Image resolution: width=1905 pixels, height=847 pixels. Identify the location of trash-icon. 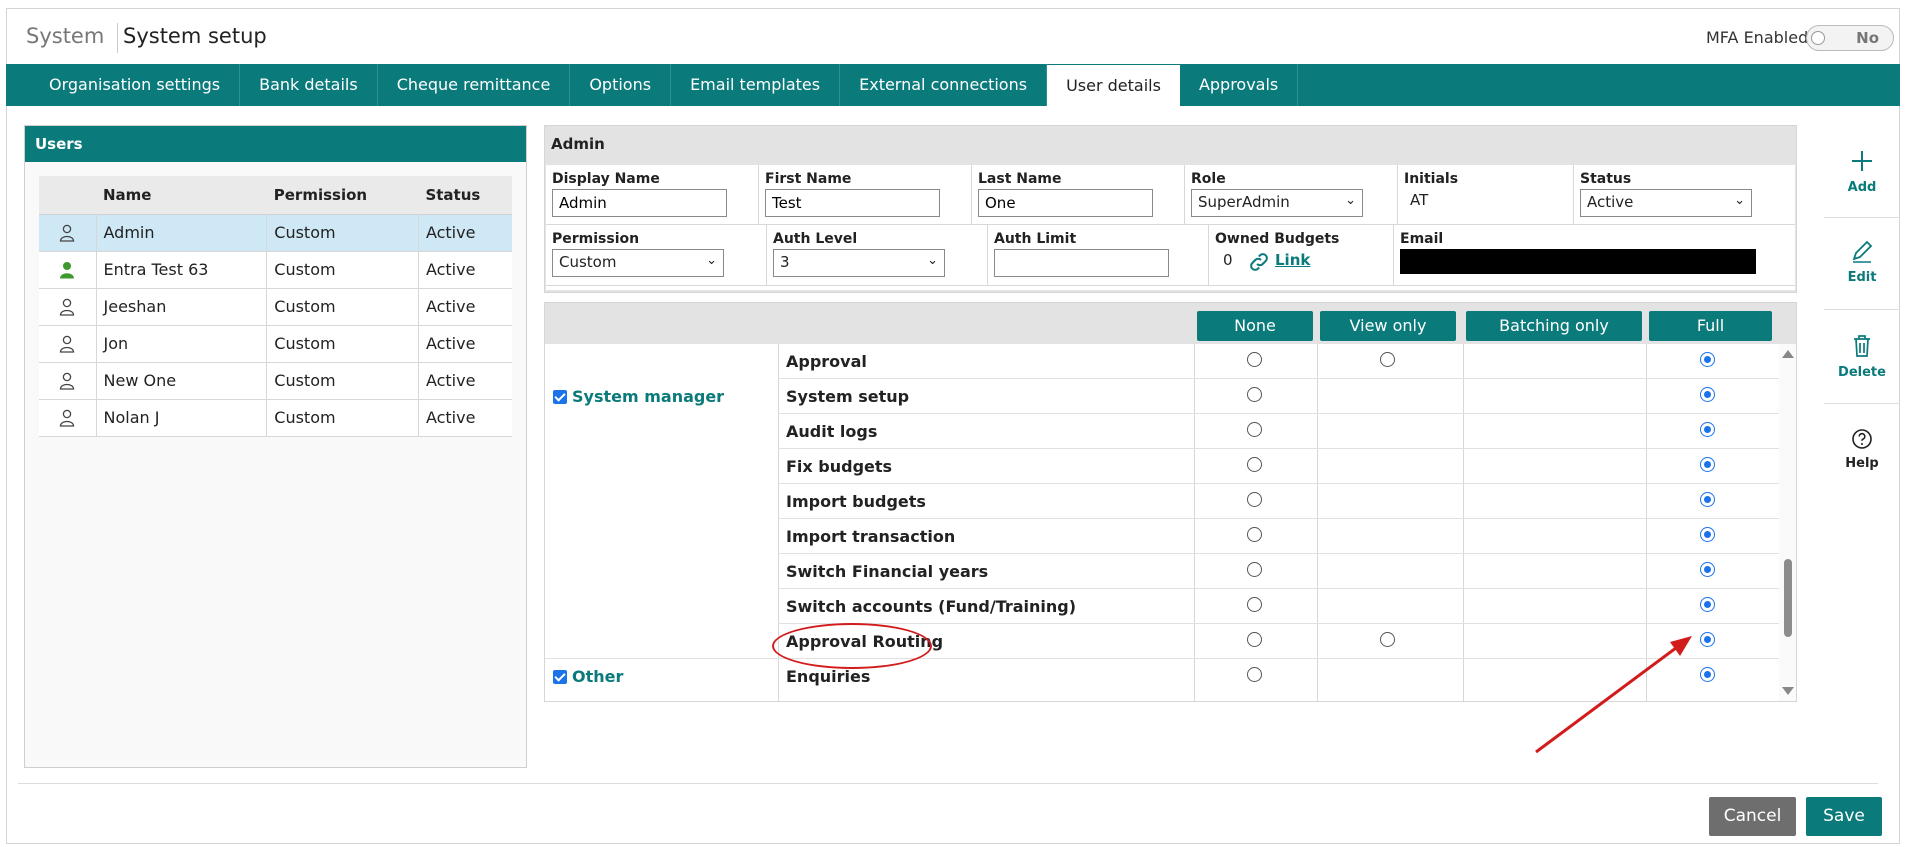
(1862, 346).